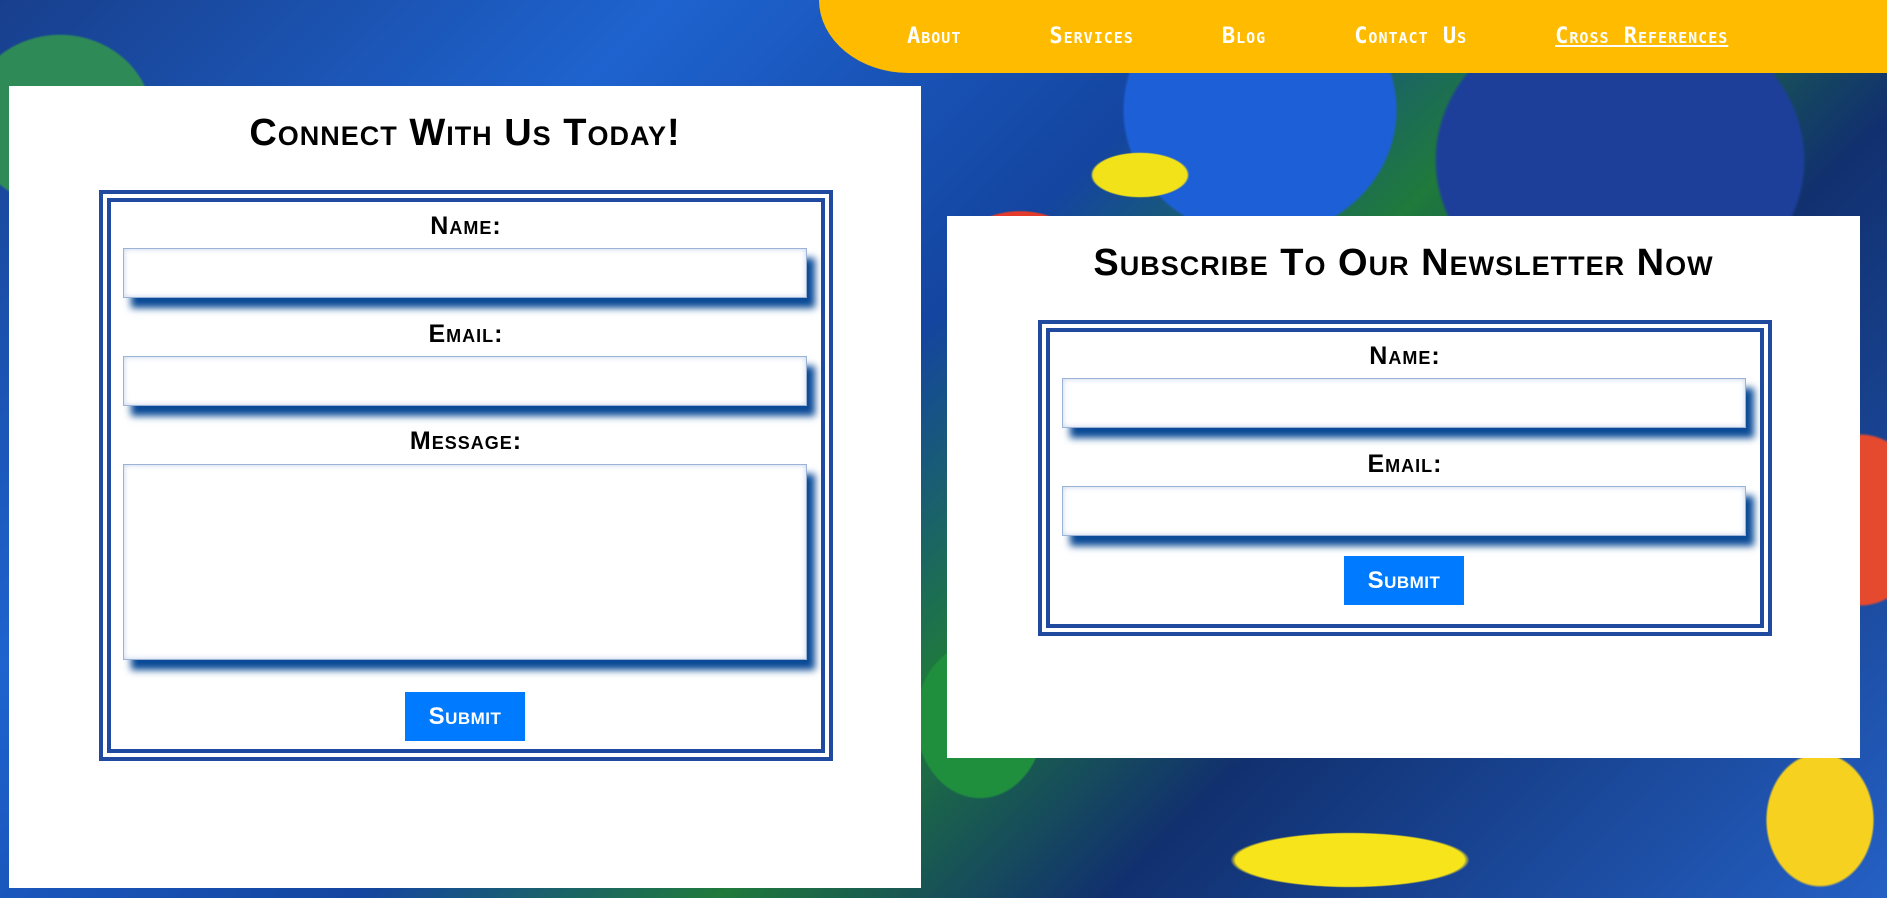  I want to click on contact-email-input, so click(465, 381).